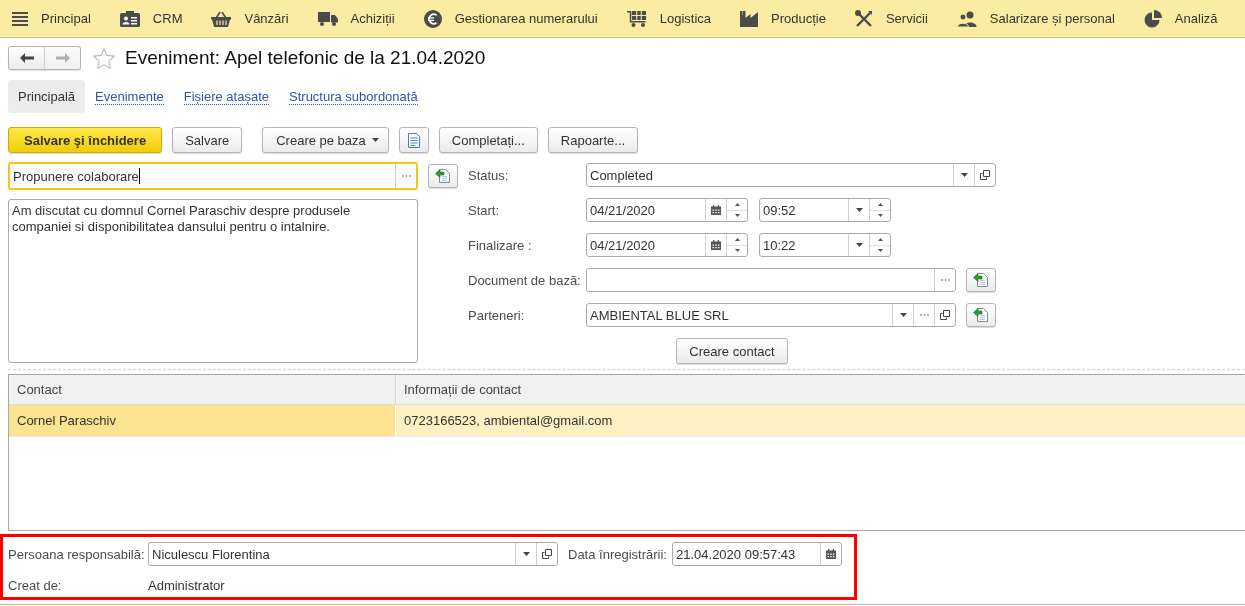  I want to click on section-item: Vânzări, so click(250, 18).